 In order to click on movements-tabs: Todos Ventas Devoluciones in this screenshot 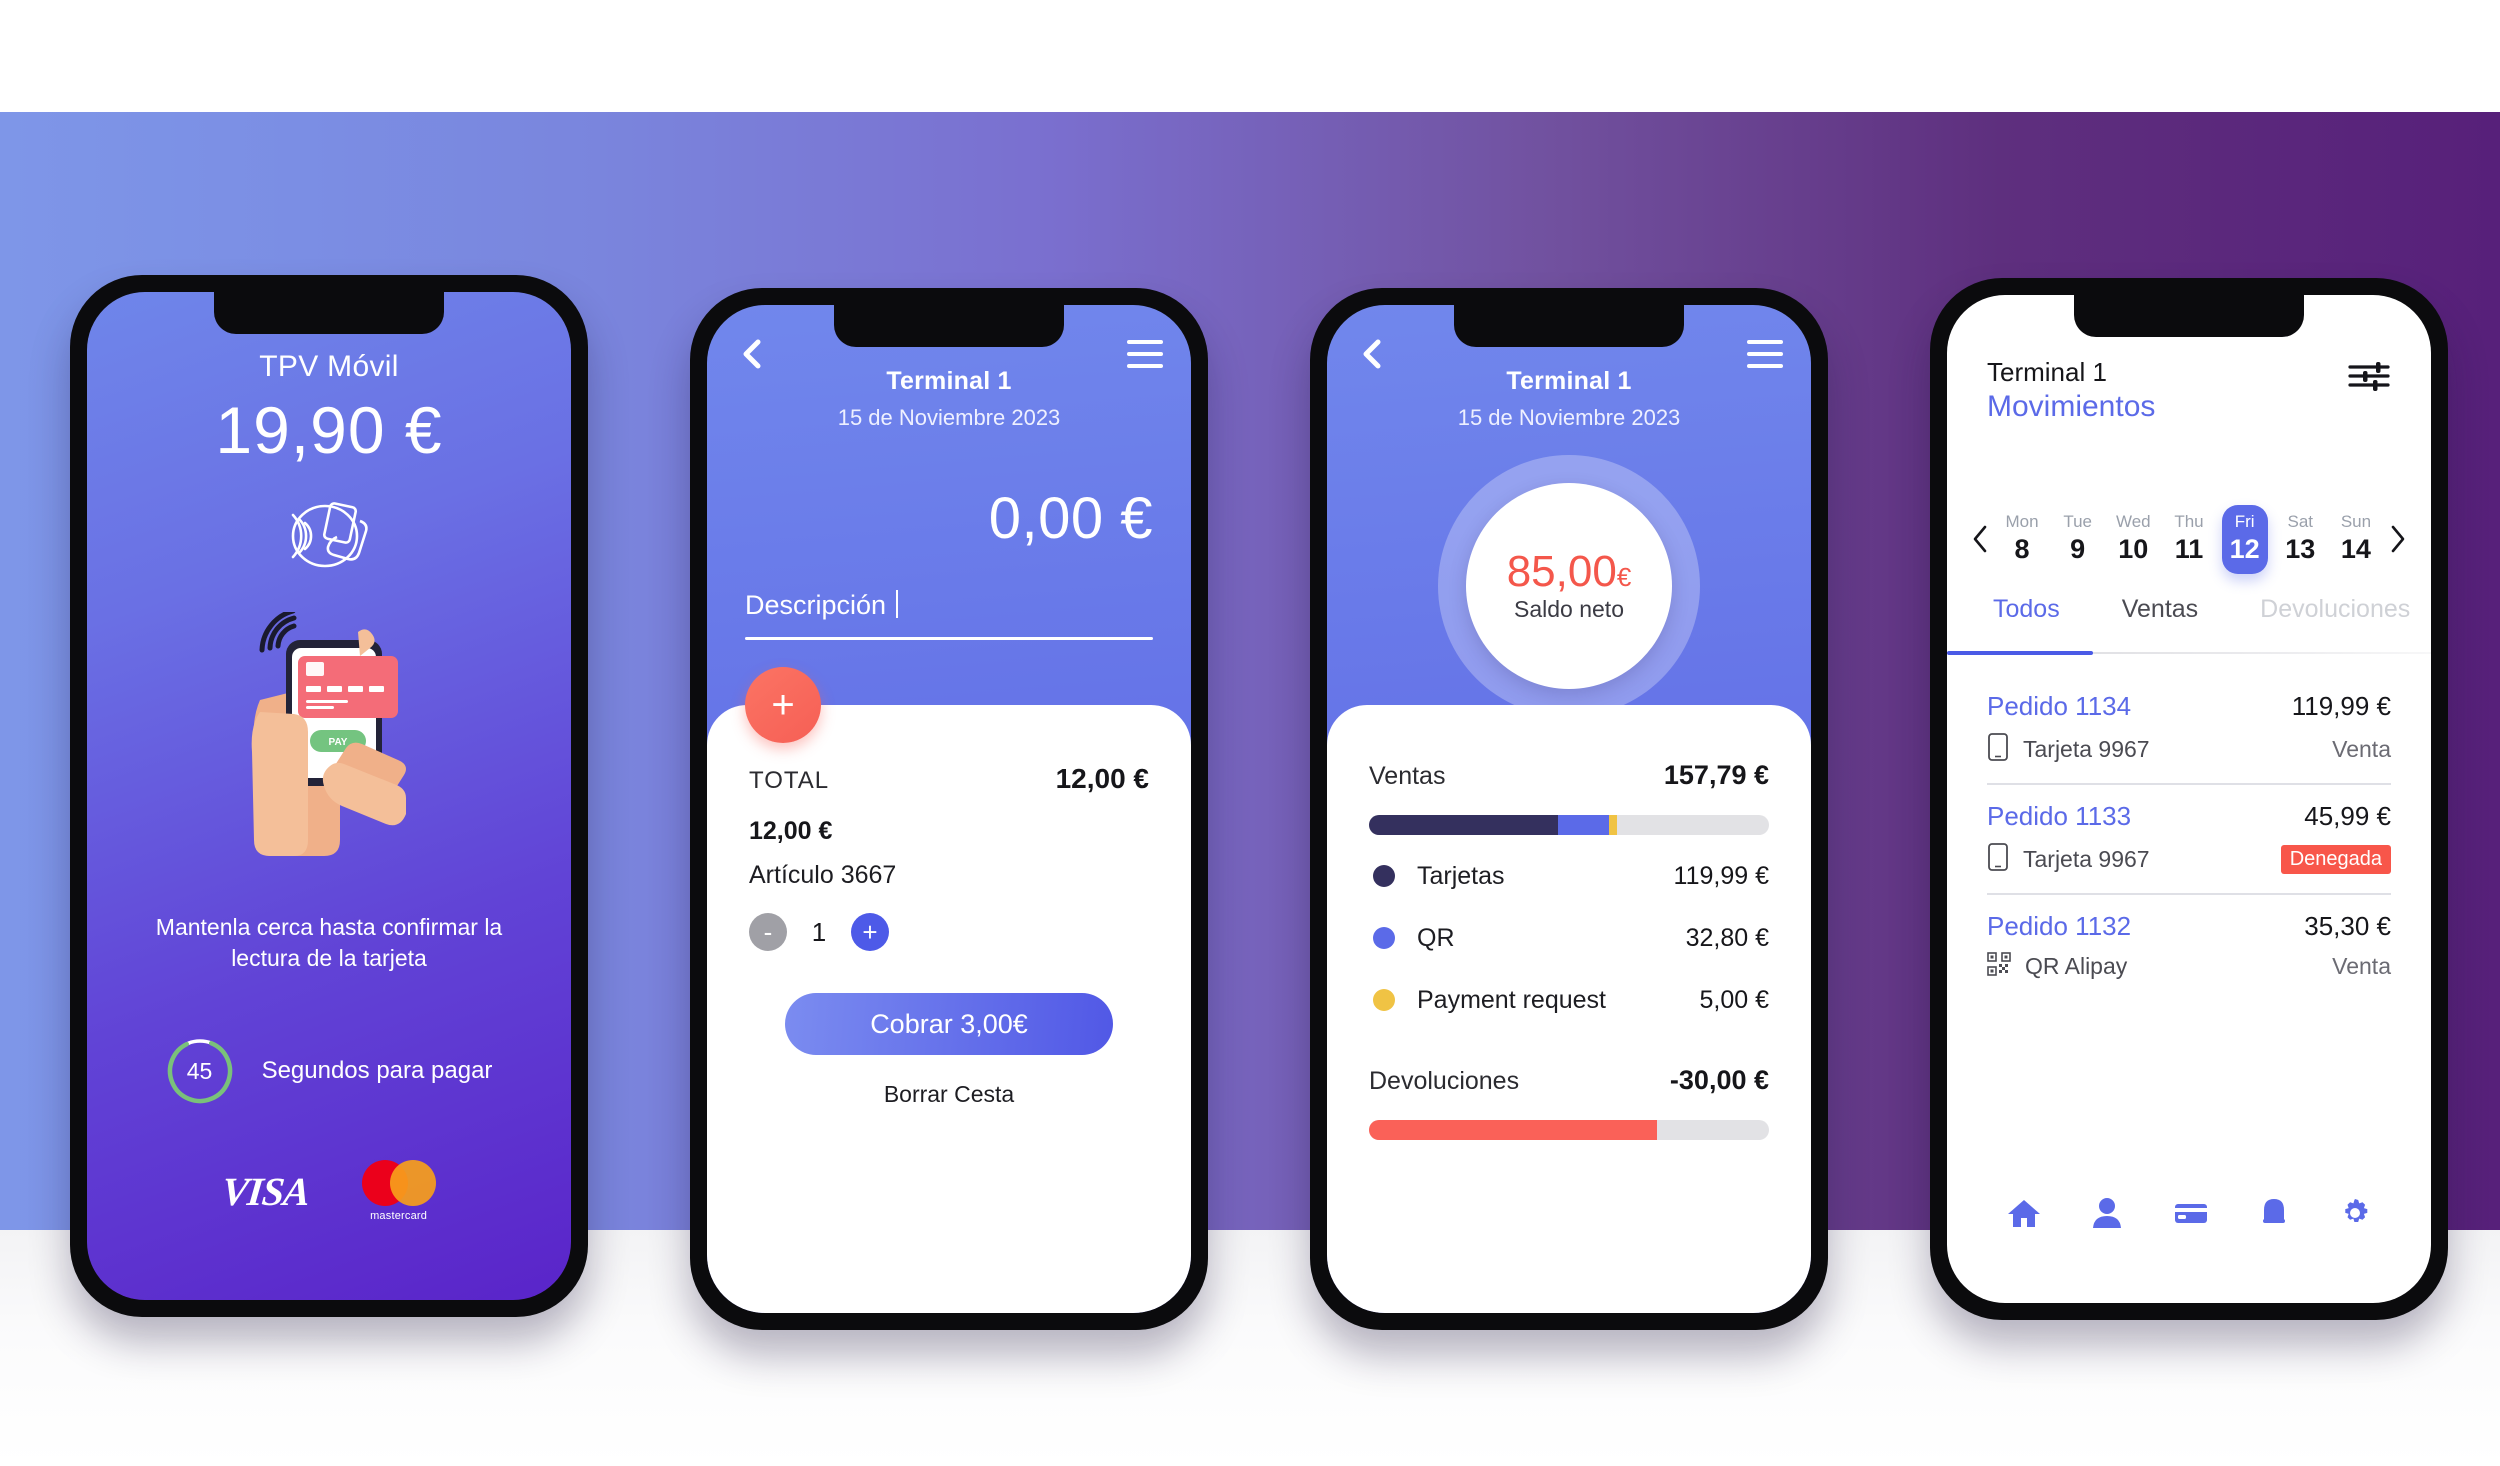, I will do `click(2189, 626)`.